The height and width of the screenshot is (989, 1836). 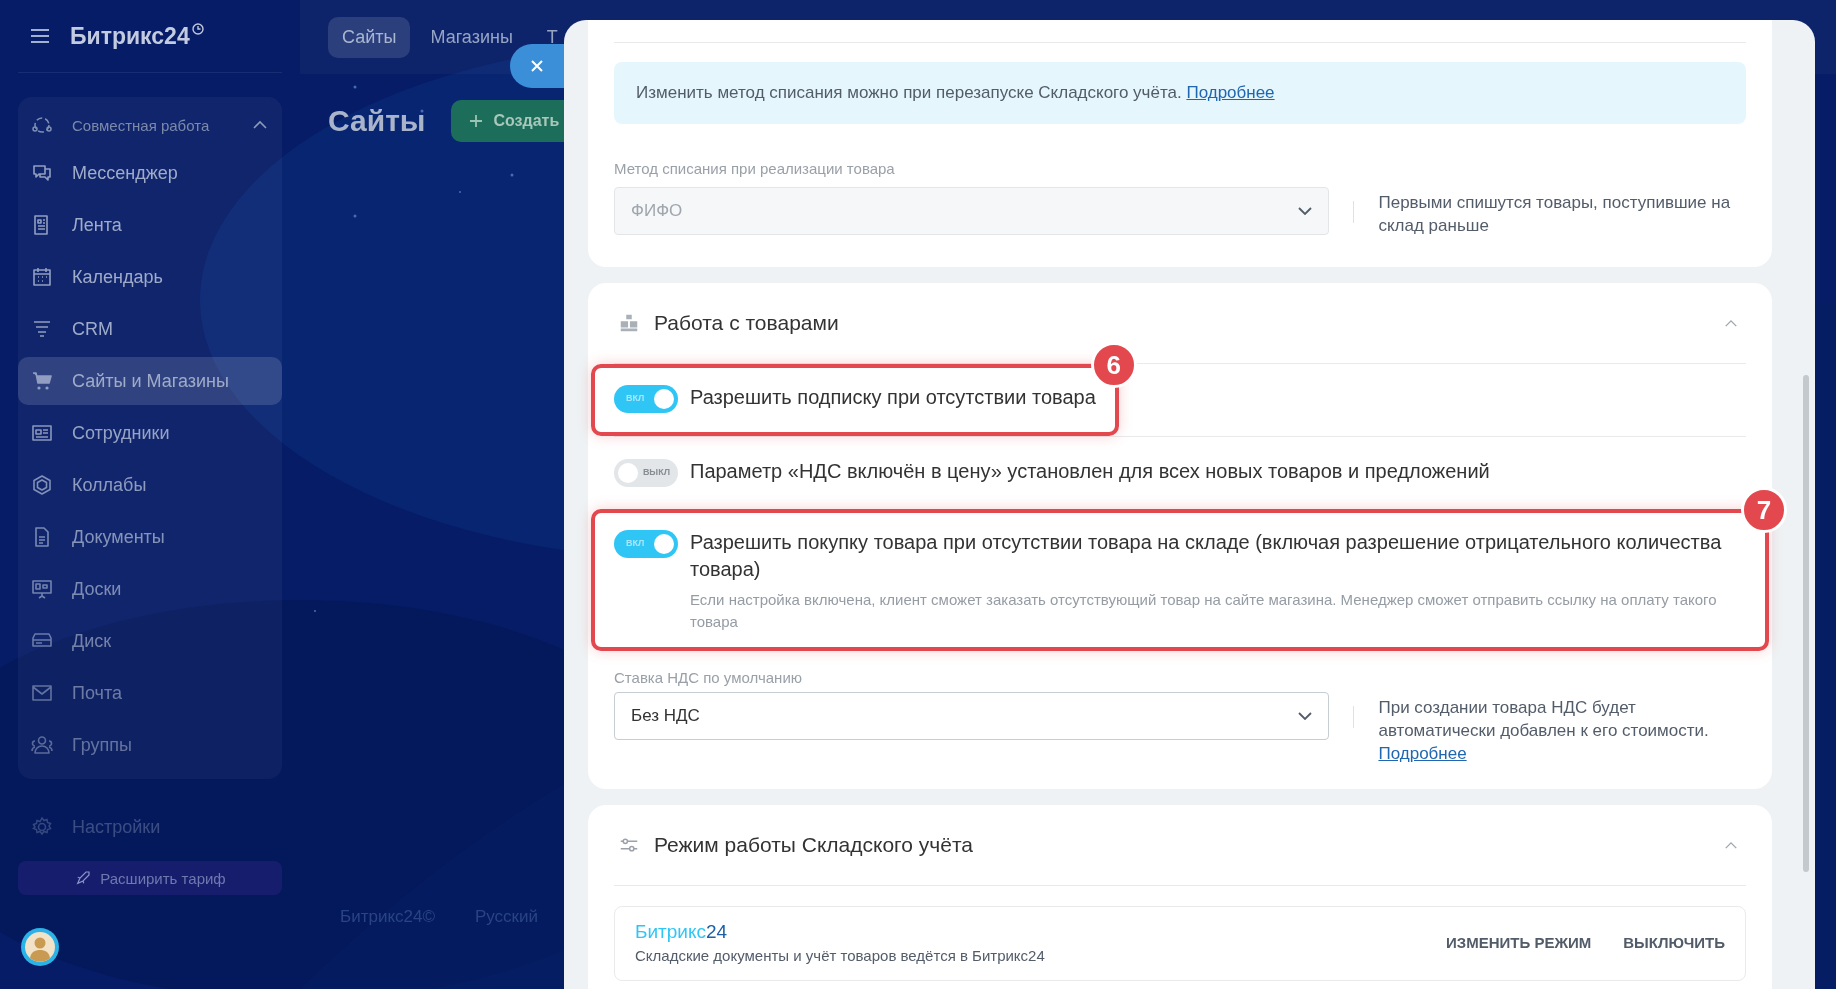 What do you see at coordinates (1204, 611) in the screenshot?
I see `toggle-description: Если настройка включена, клиент сможет заказать отсутствующий товар на сайте магазина. Менеджер сможет отправить ссылку на оплату такого товара` at bounding box center [1204, 611].